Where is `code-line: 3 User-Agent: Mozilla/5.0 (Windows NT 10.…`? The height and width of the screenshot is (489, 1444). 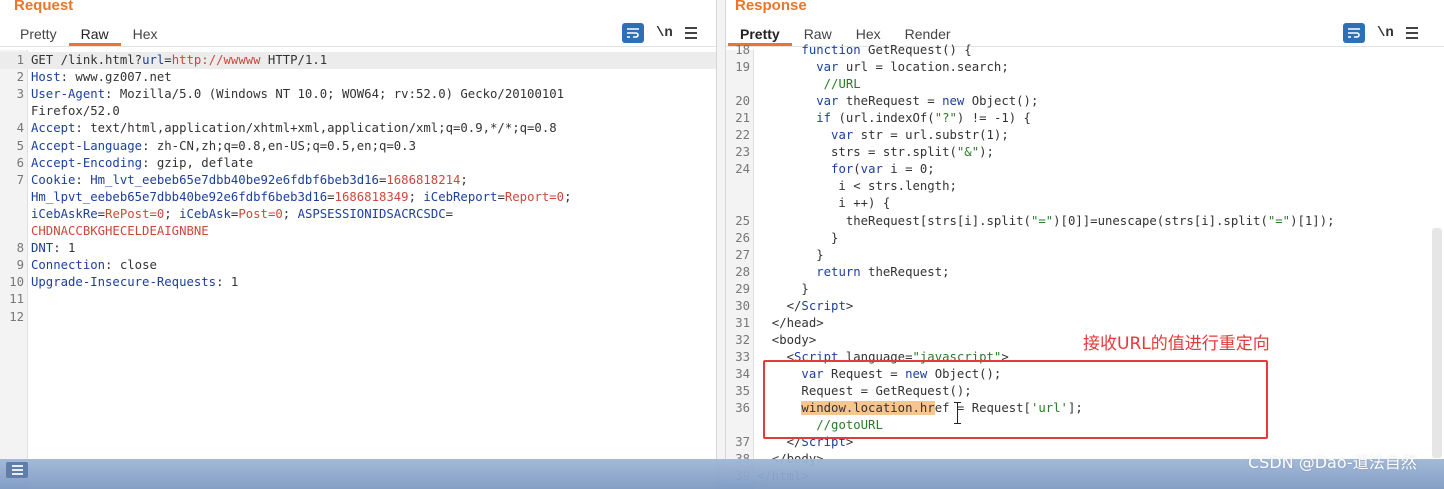
code-line: 3 User-Agent: Mozilla/5.0 (Windows NT 10.… is located at coordinates (358, 94).